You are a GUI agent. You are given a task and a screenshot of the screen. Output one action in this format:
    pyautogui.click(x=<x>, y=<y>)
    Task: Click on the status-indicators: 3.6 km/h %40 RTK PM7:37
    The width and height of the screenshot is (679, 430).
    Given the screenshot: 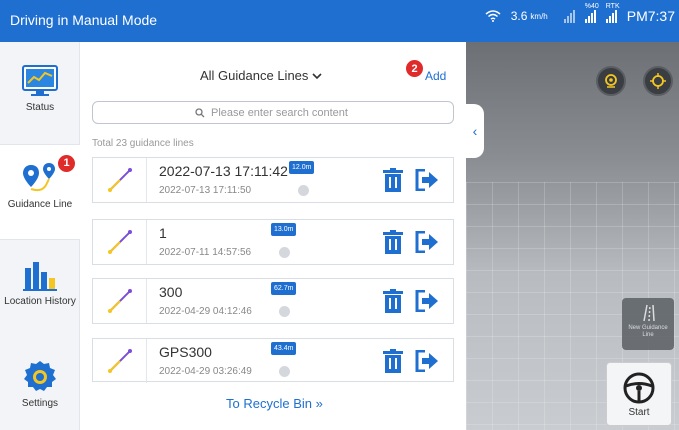 What is the action you would take?
    pyautogui.click(x=580, y=13)
    